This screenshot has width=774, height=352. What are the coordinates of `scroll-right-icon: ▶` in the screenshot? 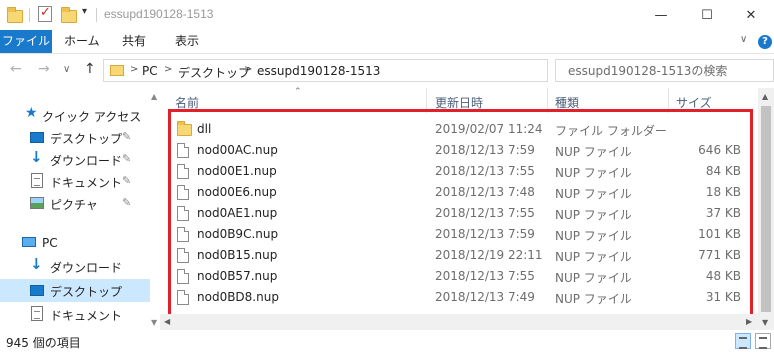 It's located at (749, 321).